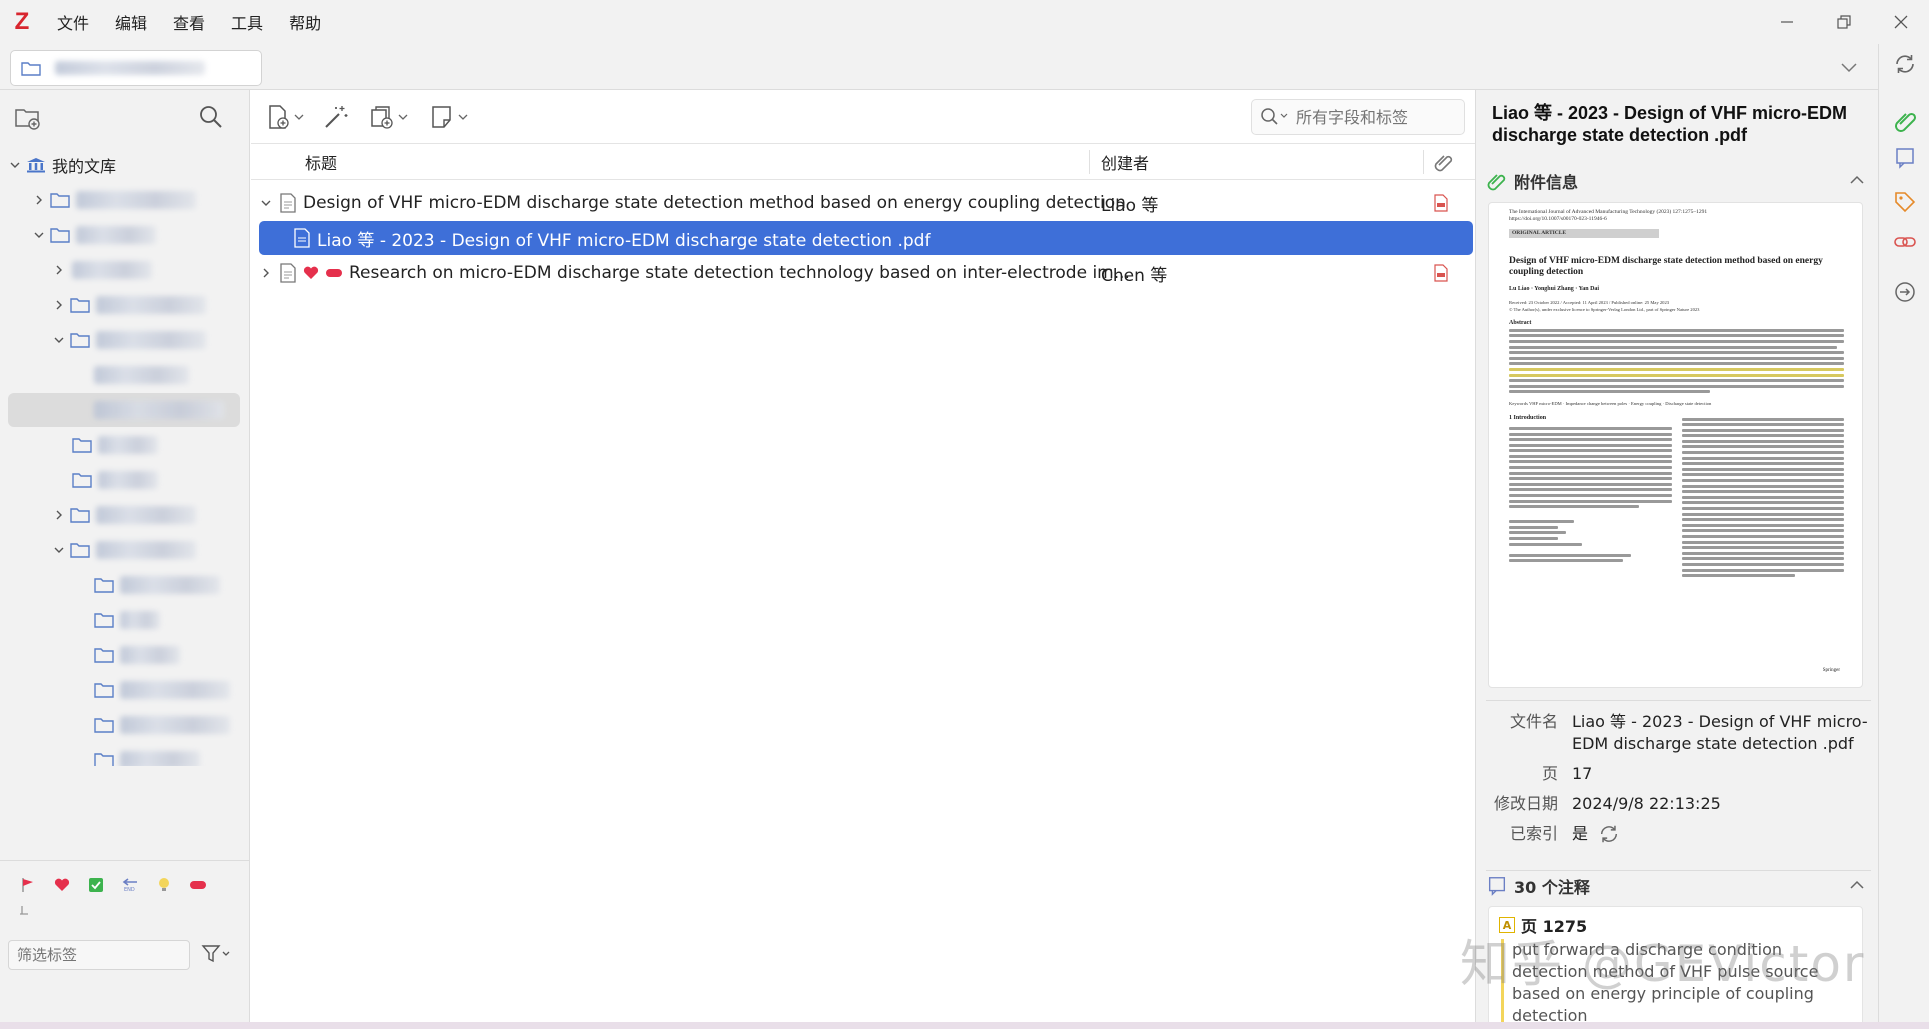  I want to click on menu-file: 文件, so click(73, 22).